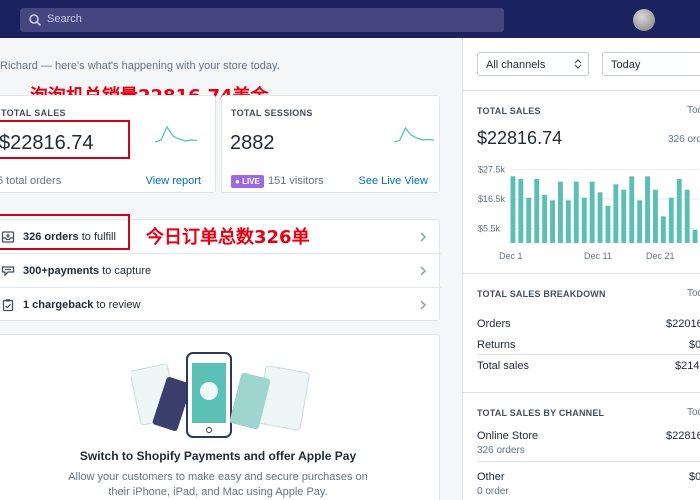 This screenshot has height=500, width=700. I want to click on live-badge: ● LIVE, so click(247, 181).